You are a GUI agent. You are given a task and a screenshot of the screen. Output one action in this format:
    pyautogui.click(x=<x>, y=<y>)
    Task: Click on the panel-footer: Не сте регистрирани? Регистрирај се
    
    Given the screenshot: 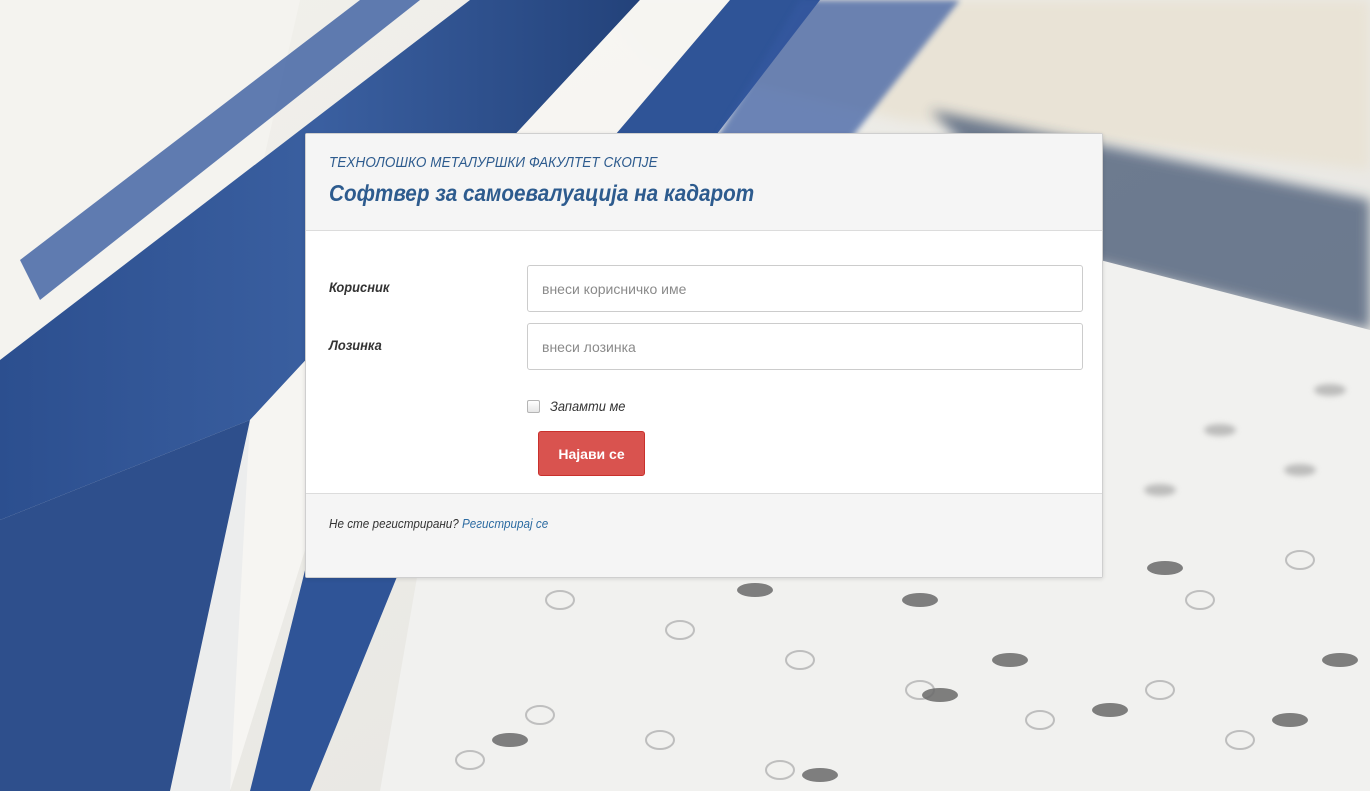 What is the action you would take?
    pyautogui.click(x=704, y=535)
    